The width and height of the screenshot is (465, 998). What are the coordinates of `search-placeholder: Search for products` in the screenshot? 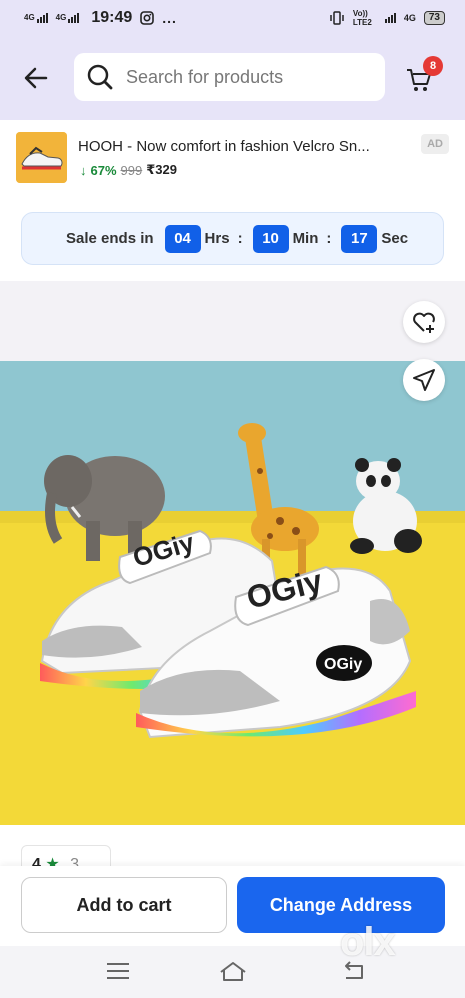 It's located at (205, 76).